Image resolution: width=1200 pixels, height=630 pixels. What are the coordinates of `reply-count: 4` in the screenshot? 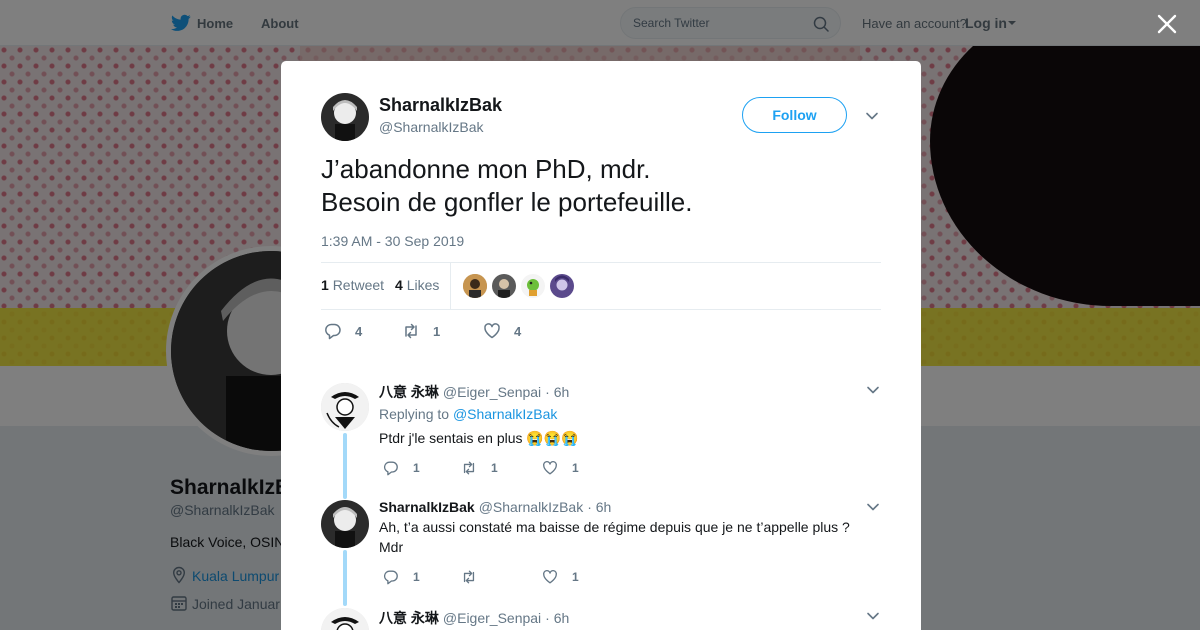 It's located at (359, 331).